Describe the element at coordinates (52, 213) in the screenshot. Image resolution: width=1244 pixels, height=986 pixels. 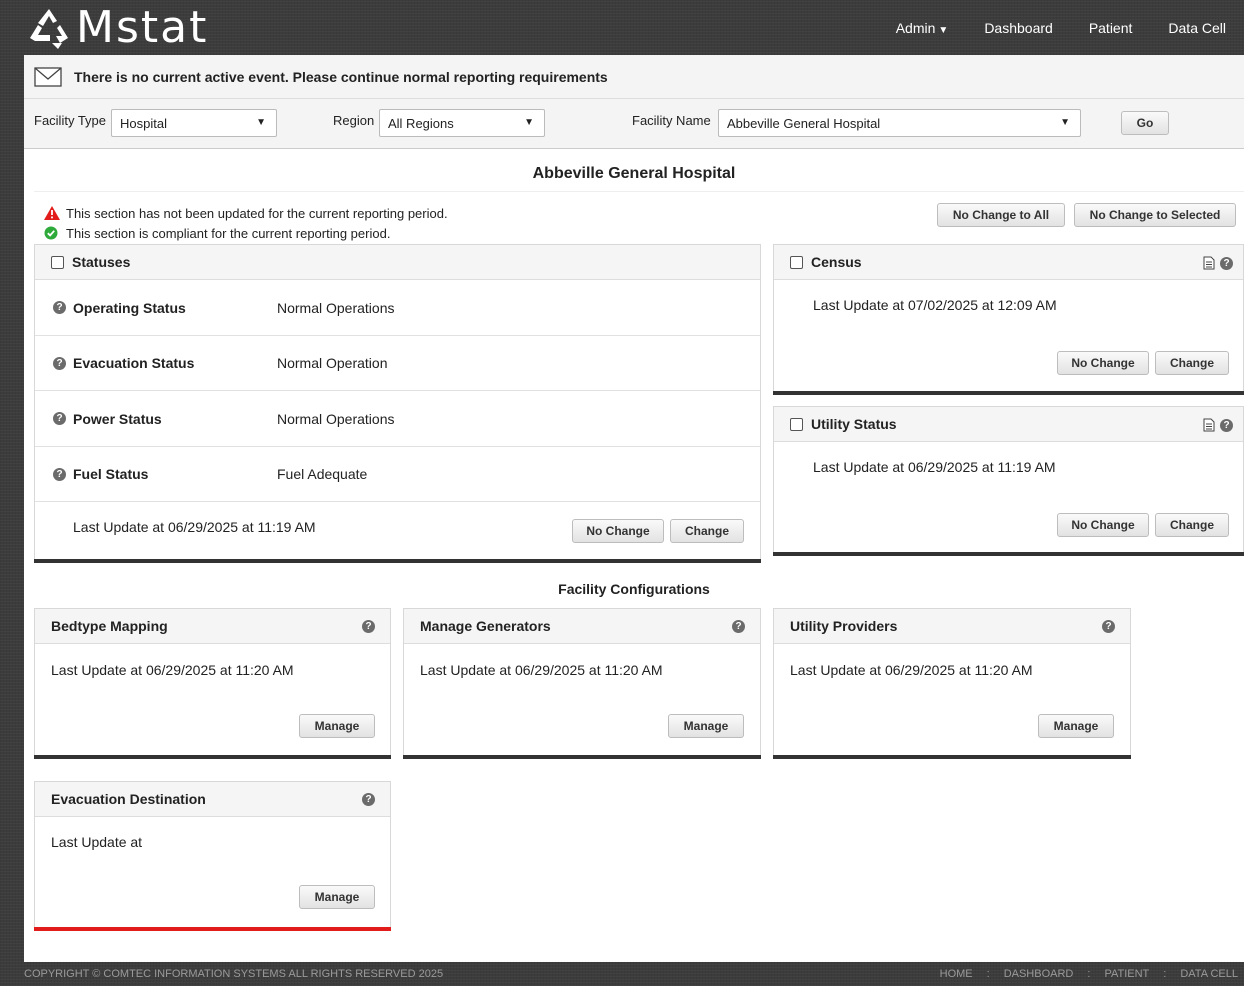
I see `warning-triangle-icon` at that location.